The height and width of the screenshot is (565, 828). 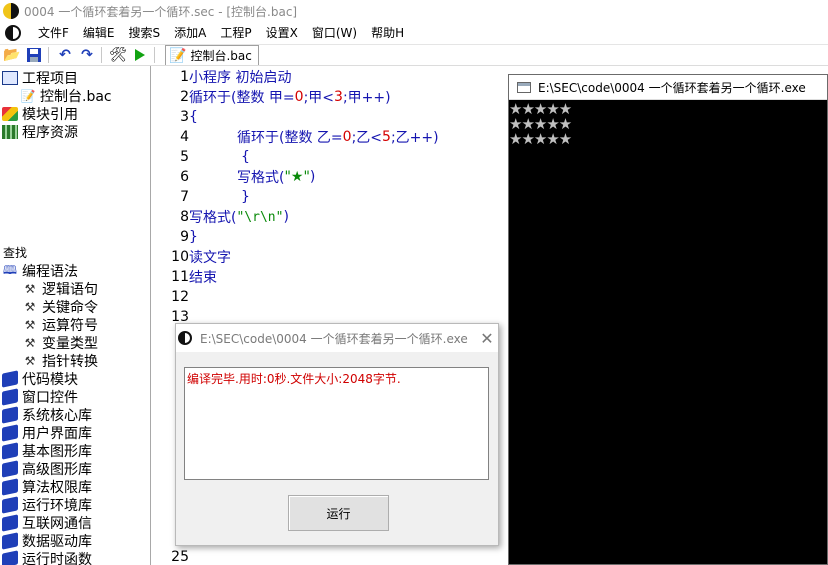 I want to click on tree-module-ref: 模块引用, so click(x=40, y=114).